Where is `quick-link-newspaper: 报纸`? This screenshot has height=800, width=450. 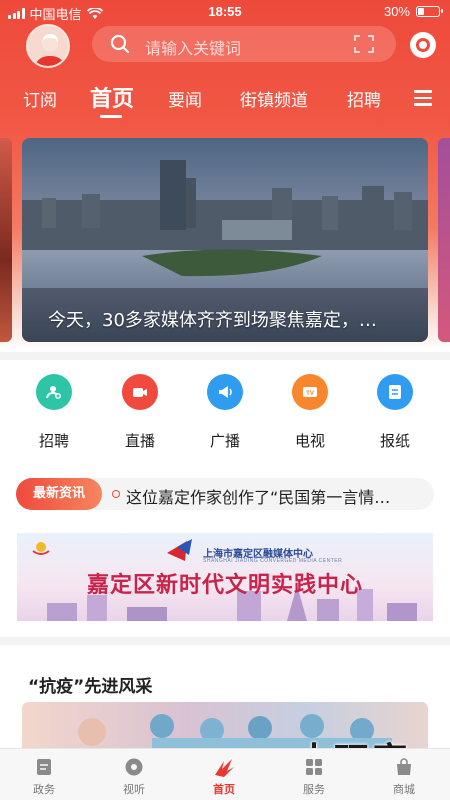 quick-link-newspaper: 报纸 is located at coordinates (395, 412).